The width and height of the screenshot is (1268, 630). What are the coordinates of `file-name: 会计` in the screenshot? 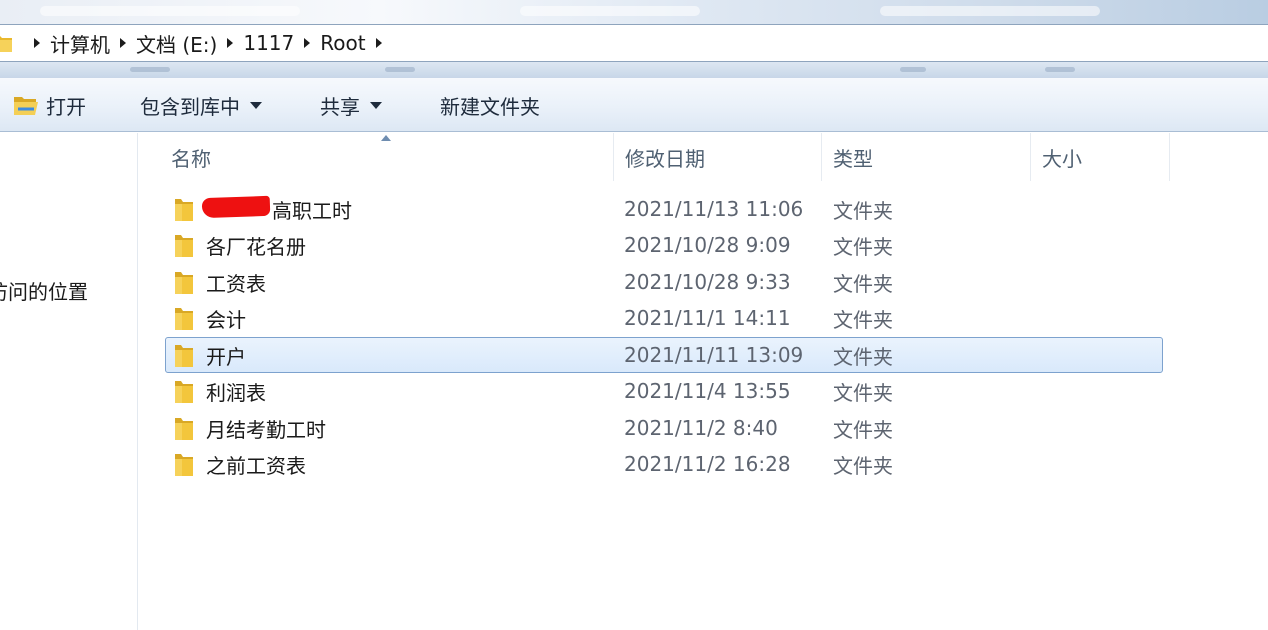 It's located at (226, 319).